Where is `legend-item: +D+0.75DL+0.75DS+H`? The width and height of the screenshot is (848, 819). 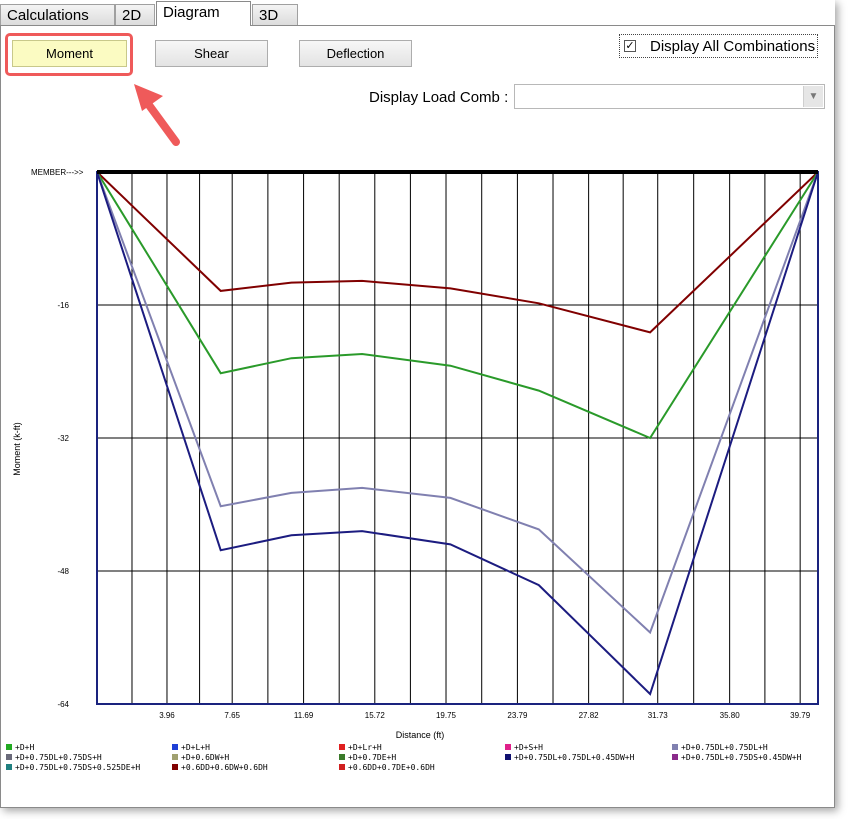 legend-item: +D+0.75DL+0.75DS+H is located at coordinates (54, 757).